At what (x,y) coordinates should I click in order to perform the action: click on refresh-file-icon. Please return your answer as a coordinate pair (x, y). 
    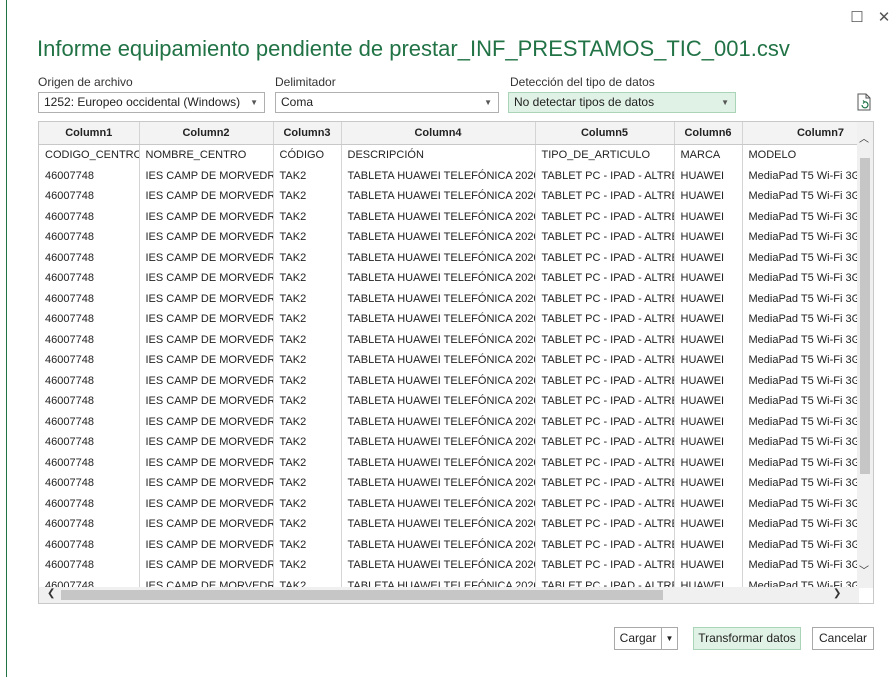
    Looking at the image, I should click on (864, 102).